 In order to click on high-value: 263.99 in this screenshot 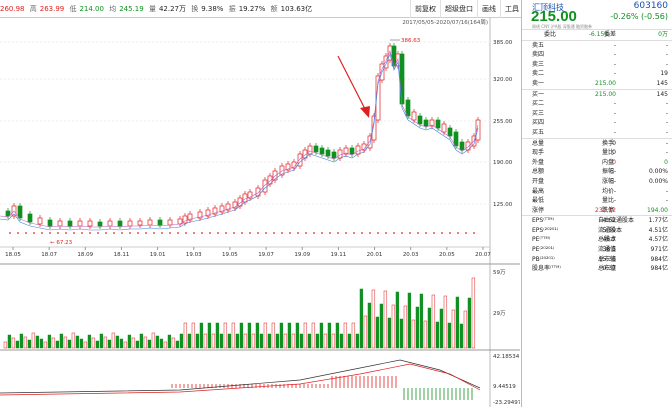, I will do `click(52, 9)`.